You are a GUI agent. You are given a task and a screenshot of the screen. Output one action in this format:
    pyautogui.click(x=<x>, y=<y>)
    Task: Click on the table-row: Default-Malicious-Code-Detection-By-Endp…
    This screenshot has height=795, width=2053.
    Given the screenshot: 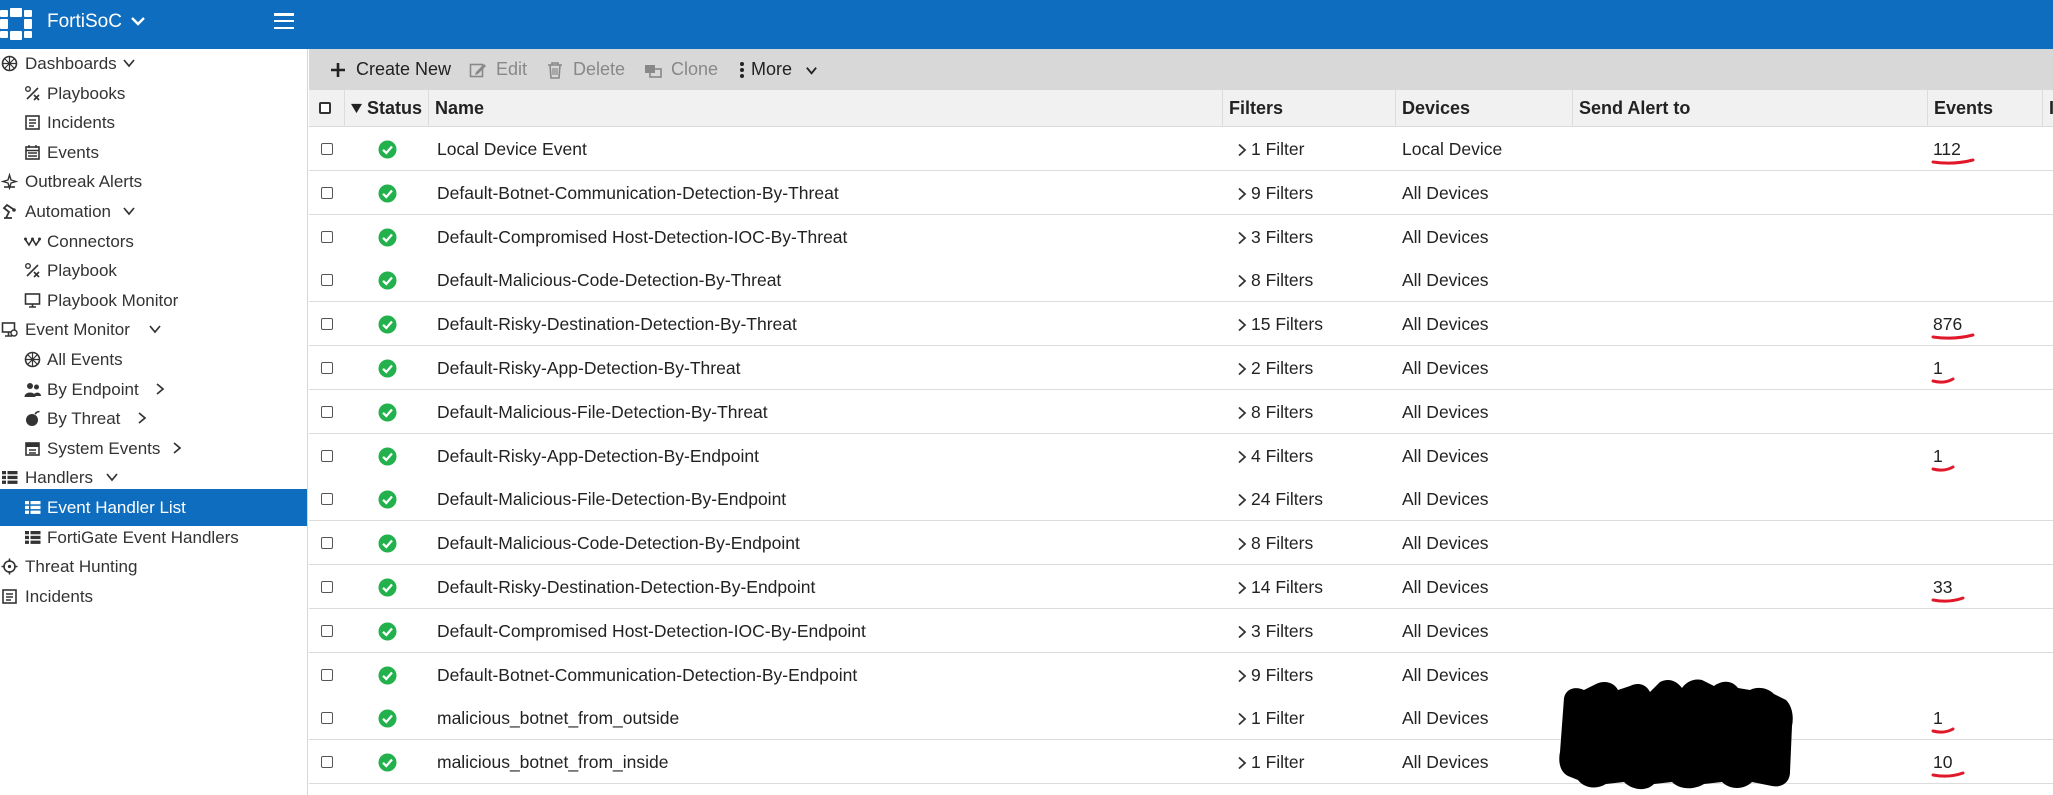 What is the action you would take?
    pyautogui.click(x=1181, y=543)
    